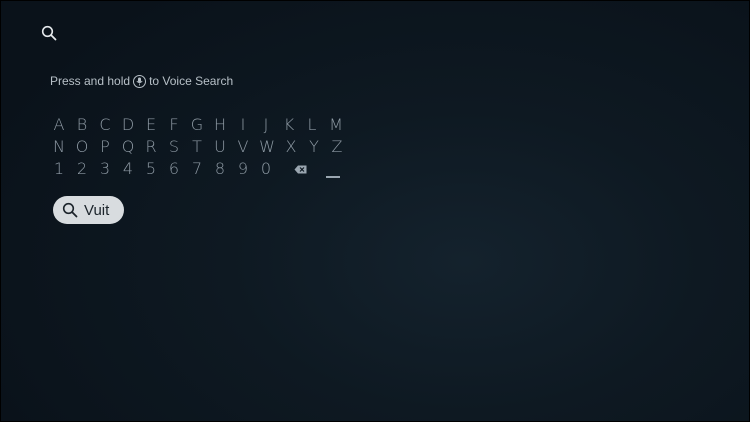 This screenshot has width=750, height=422. What do you see at coordinates (174, 147) in the screenshot?
I see `key-s: S` at bounding box center [174, 147].